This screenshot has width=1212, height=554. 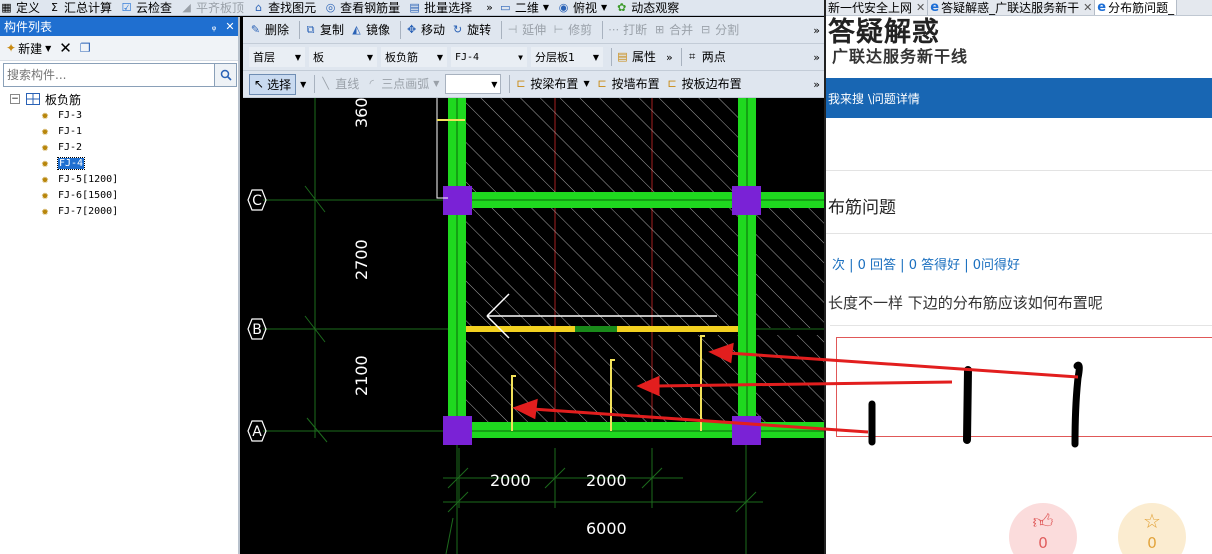 I want to click on question-title-box: 布筋问题, so click(x=1019, y=202).